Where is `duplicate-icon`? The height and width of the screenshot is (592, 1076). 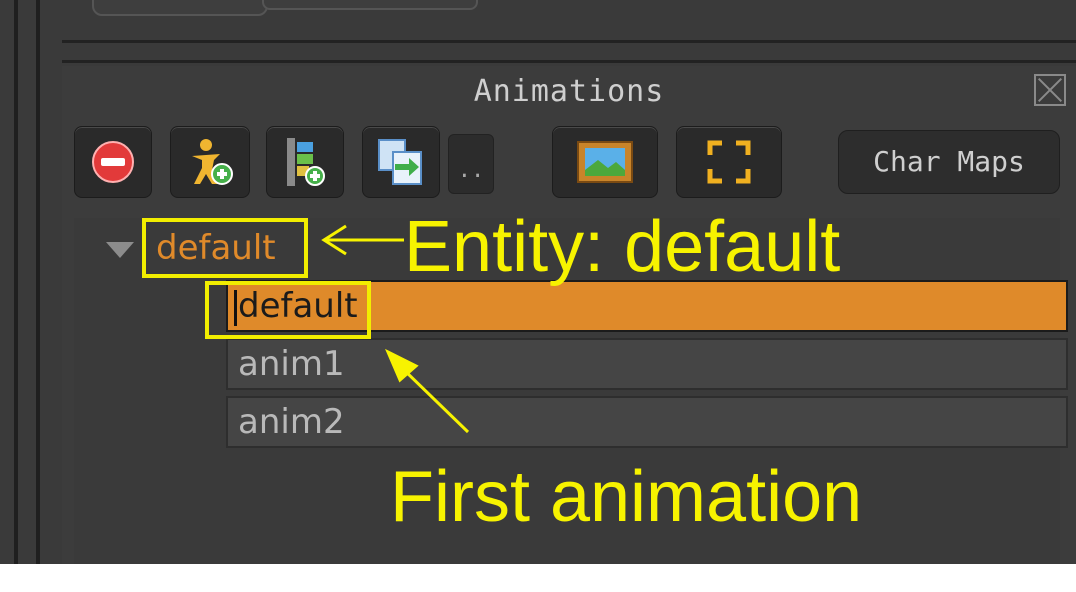 duplicate-icon is located at coordinates (400, 162).